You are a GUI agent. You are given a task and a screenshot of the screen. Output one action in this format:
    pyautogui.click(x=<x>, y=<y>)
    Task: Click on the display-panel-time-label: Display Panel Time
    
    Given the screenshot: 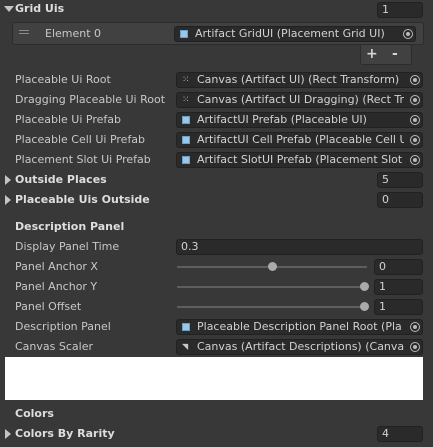 What is the action you would take?
    pyautogui.click(x=67, y=246)
    